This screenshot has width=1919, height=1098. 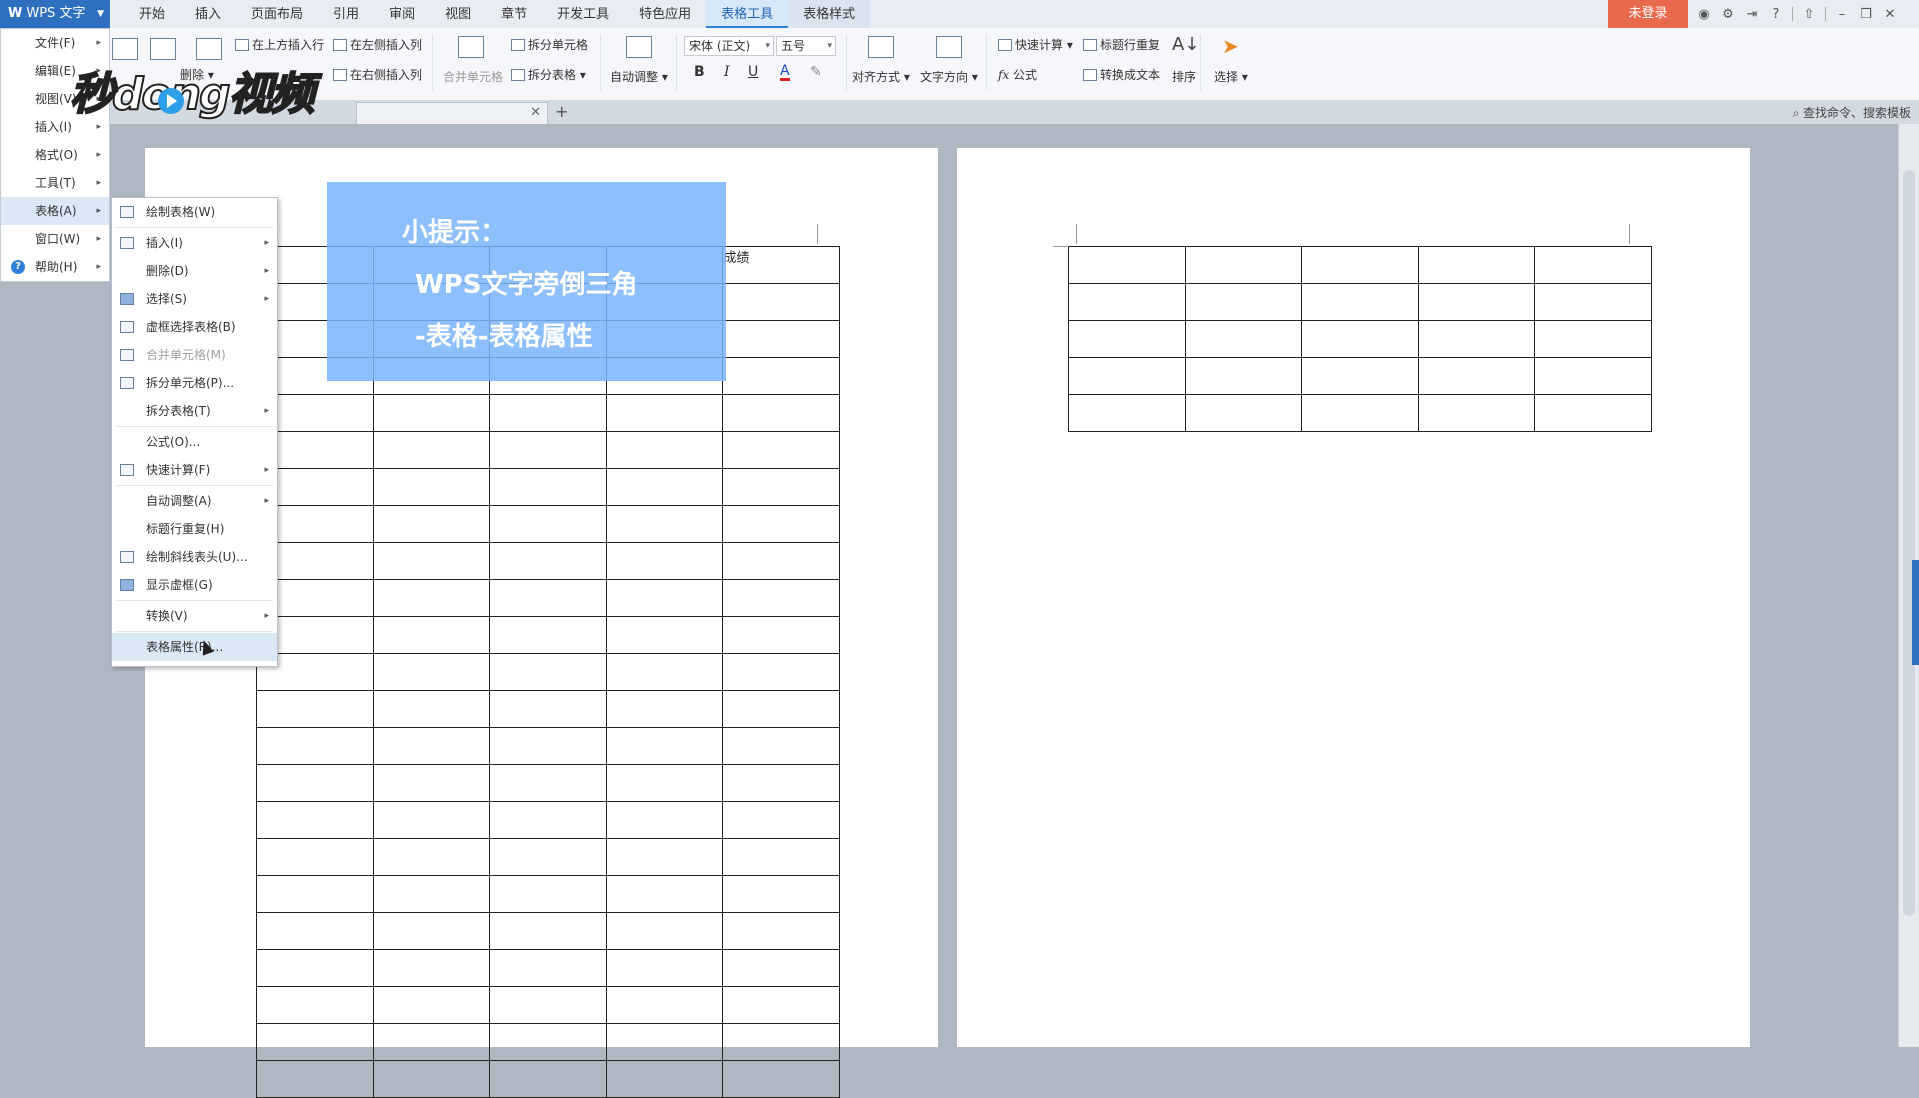 I want to click on sort-button: 排序, so click(x=1184, y=76).